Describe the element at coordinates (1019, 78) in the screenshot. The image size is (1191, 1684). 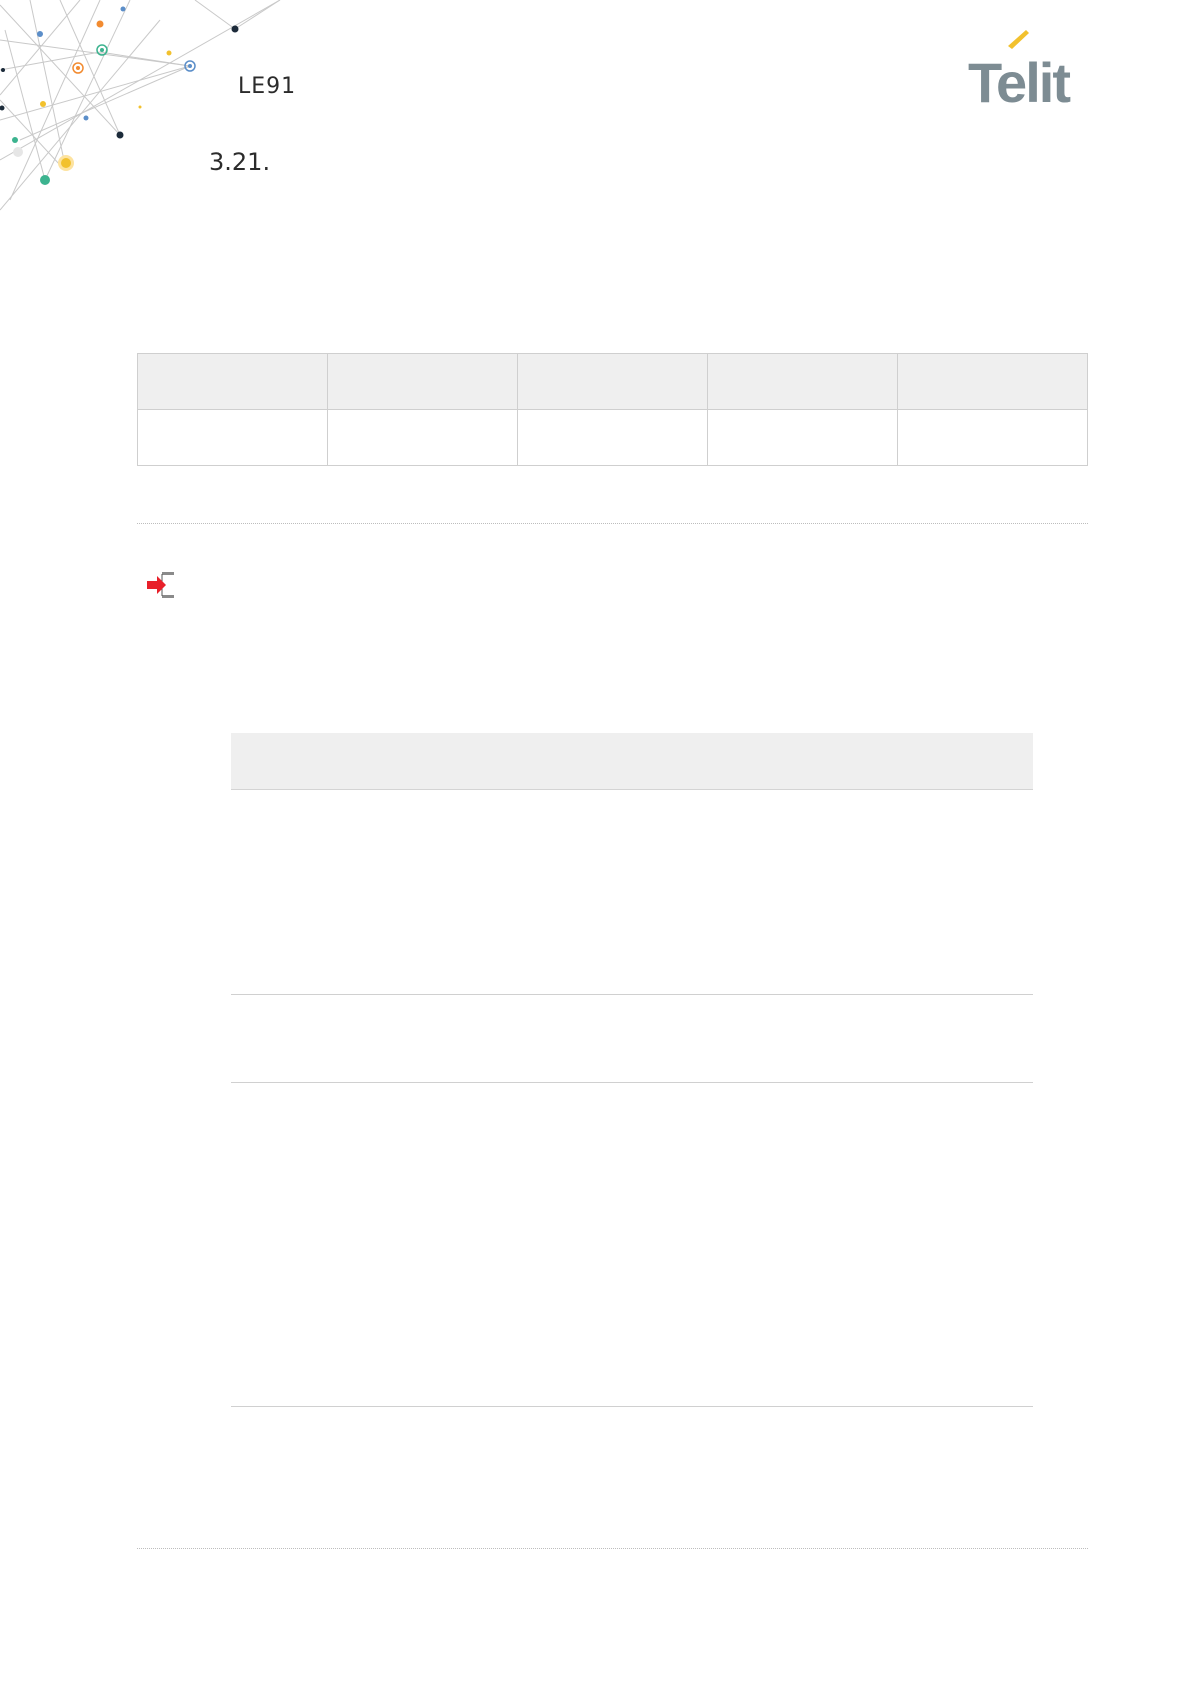
I see `svg-text: Telit` at that location.